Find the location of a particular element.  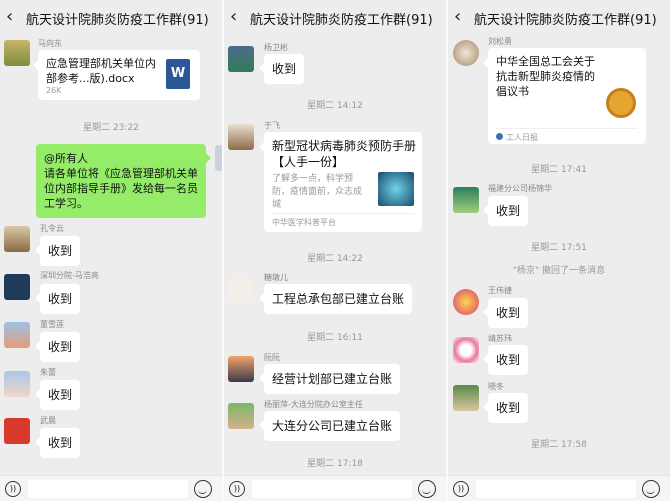

self-avatar is located at coordinates (218, 158).